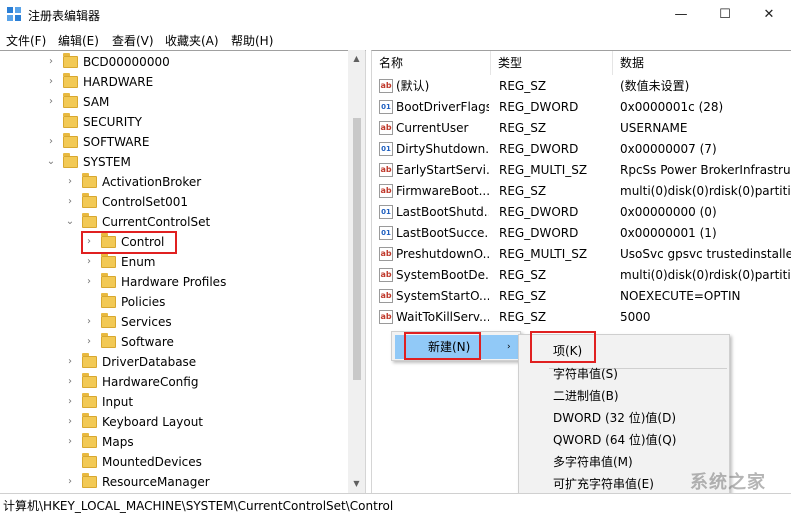 Image resolution: width=791 pixels, height=518 pixels. I want to click on minimize-button: —, so click(681, 15).